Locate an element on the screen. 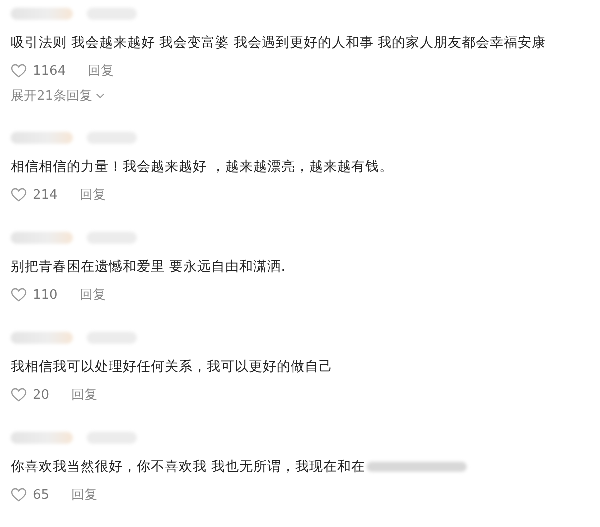 This screenshot has width=600, height=527. like-button: 1164 is located at coordinates (38, 71).